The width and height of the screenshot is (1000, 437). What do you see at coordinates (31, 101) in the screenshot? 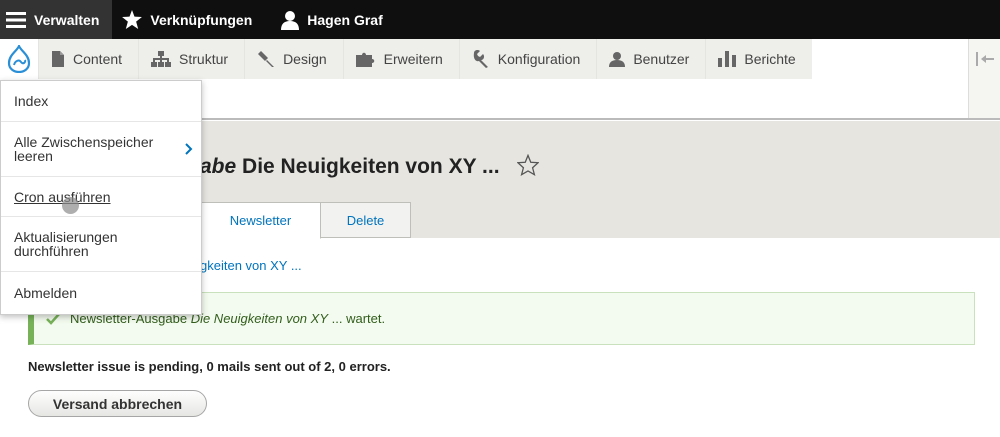
I see `dropdown-item-label: Index` at bounding box center [31, 101].